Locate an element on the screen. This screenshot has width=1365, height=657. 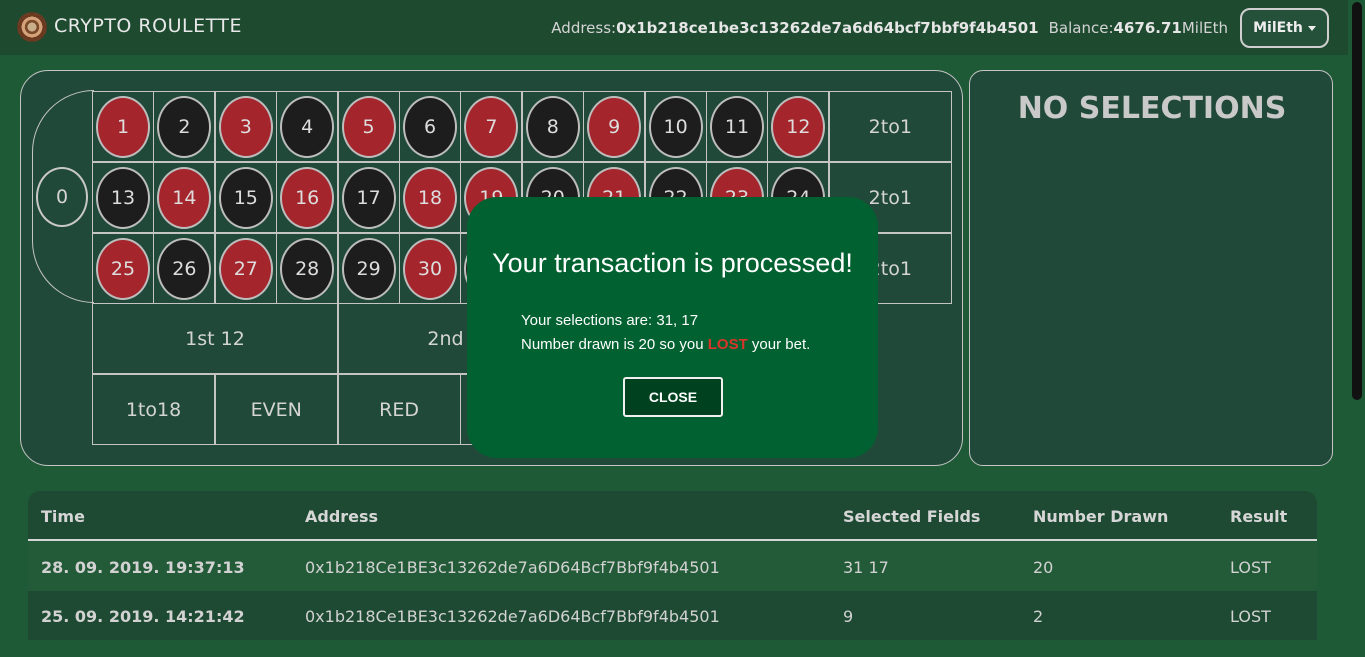
pocket-cell-3: 3 is located at coordinates (245, 126).